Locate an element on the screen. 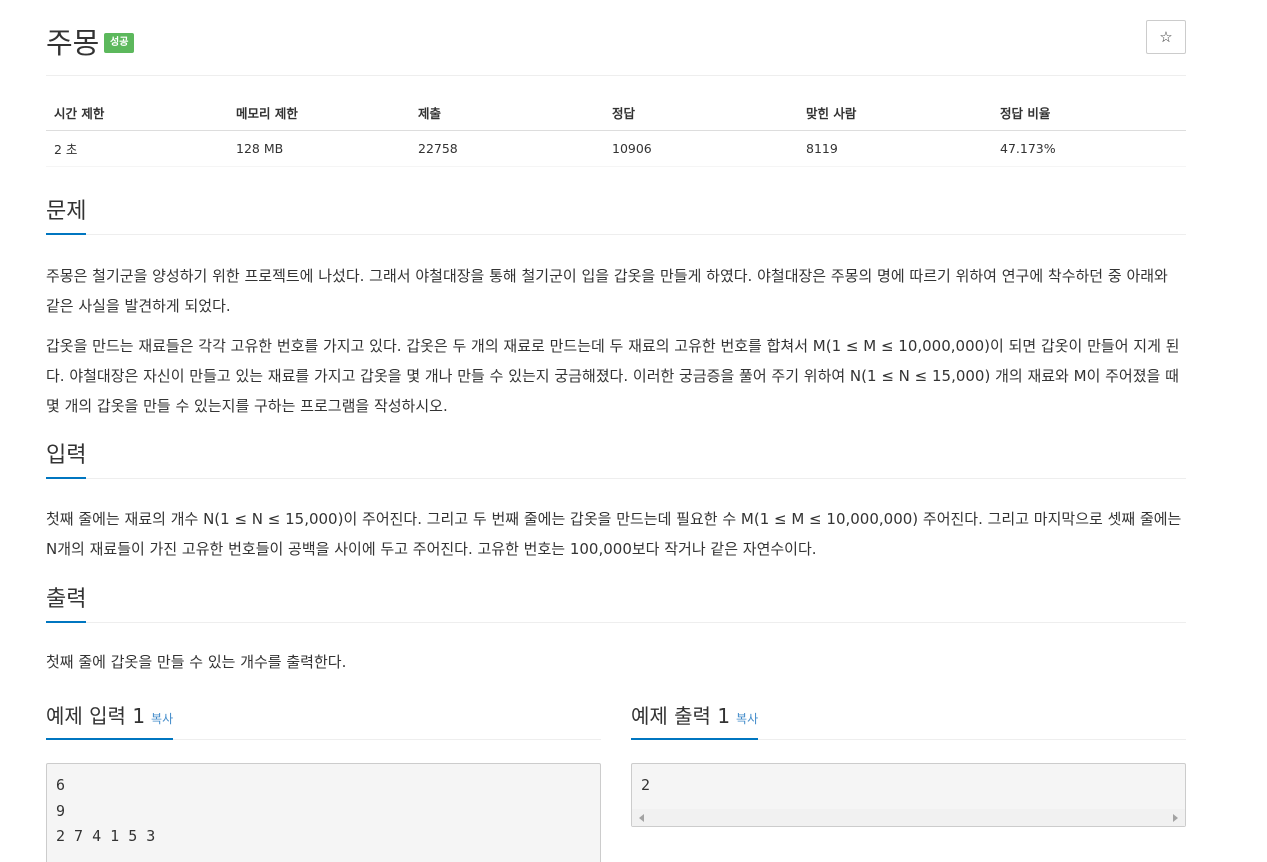  copy-sample-output-link: 복사 is located at coordinates (747, 719).